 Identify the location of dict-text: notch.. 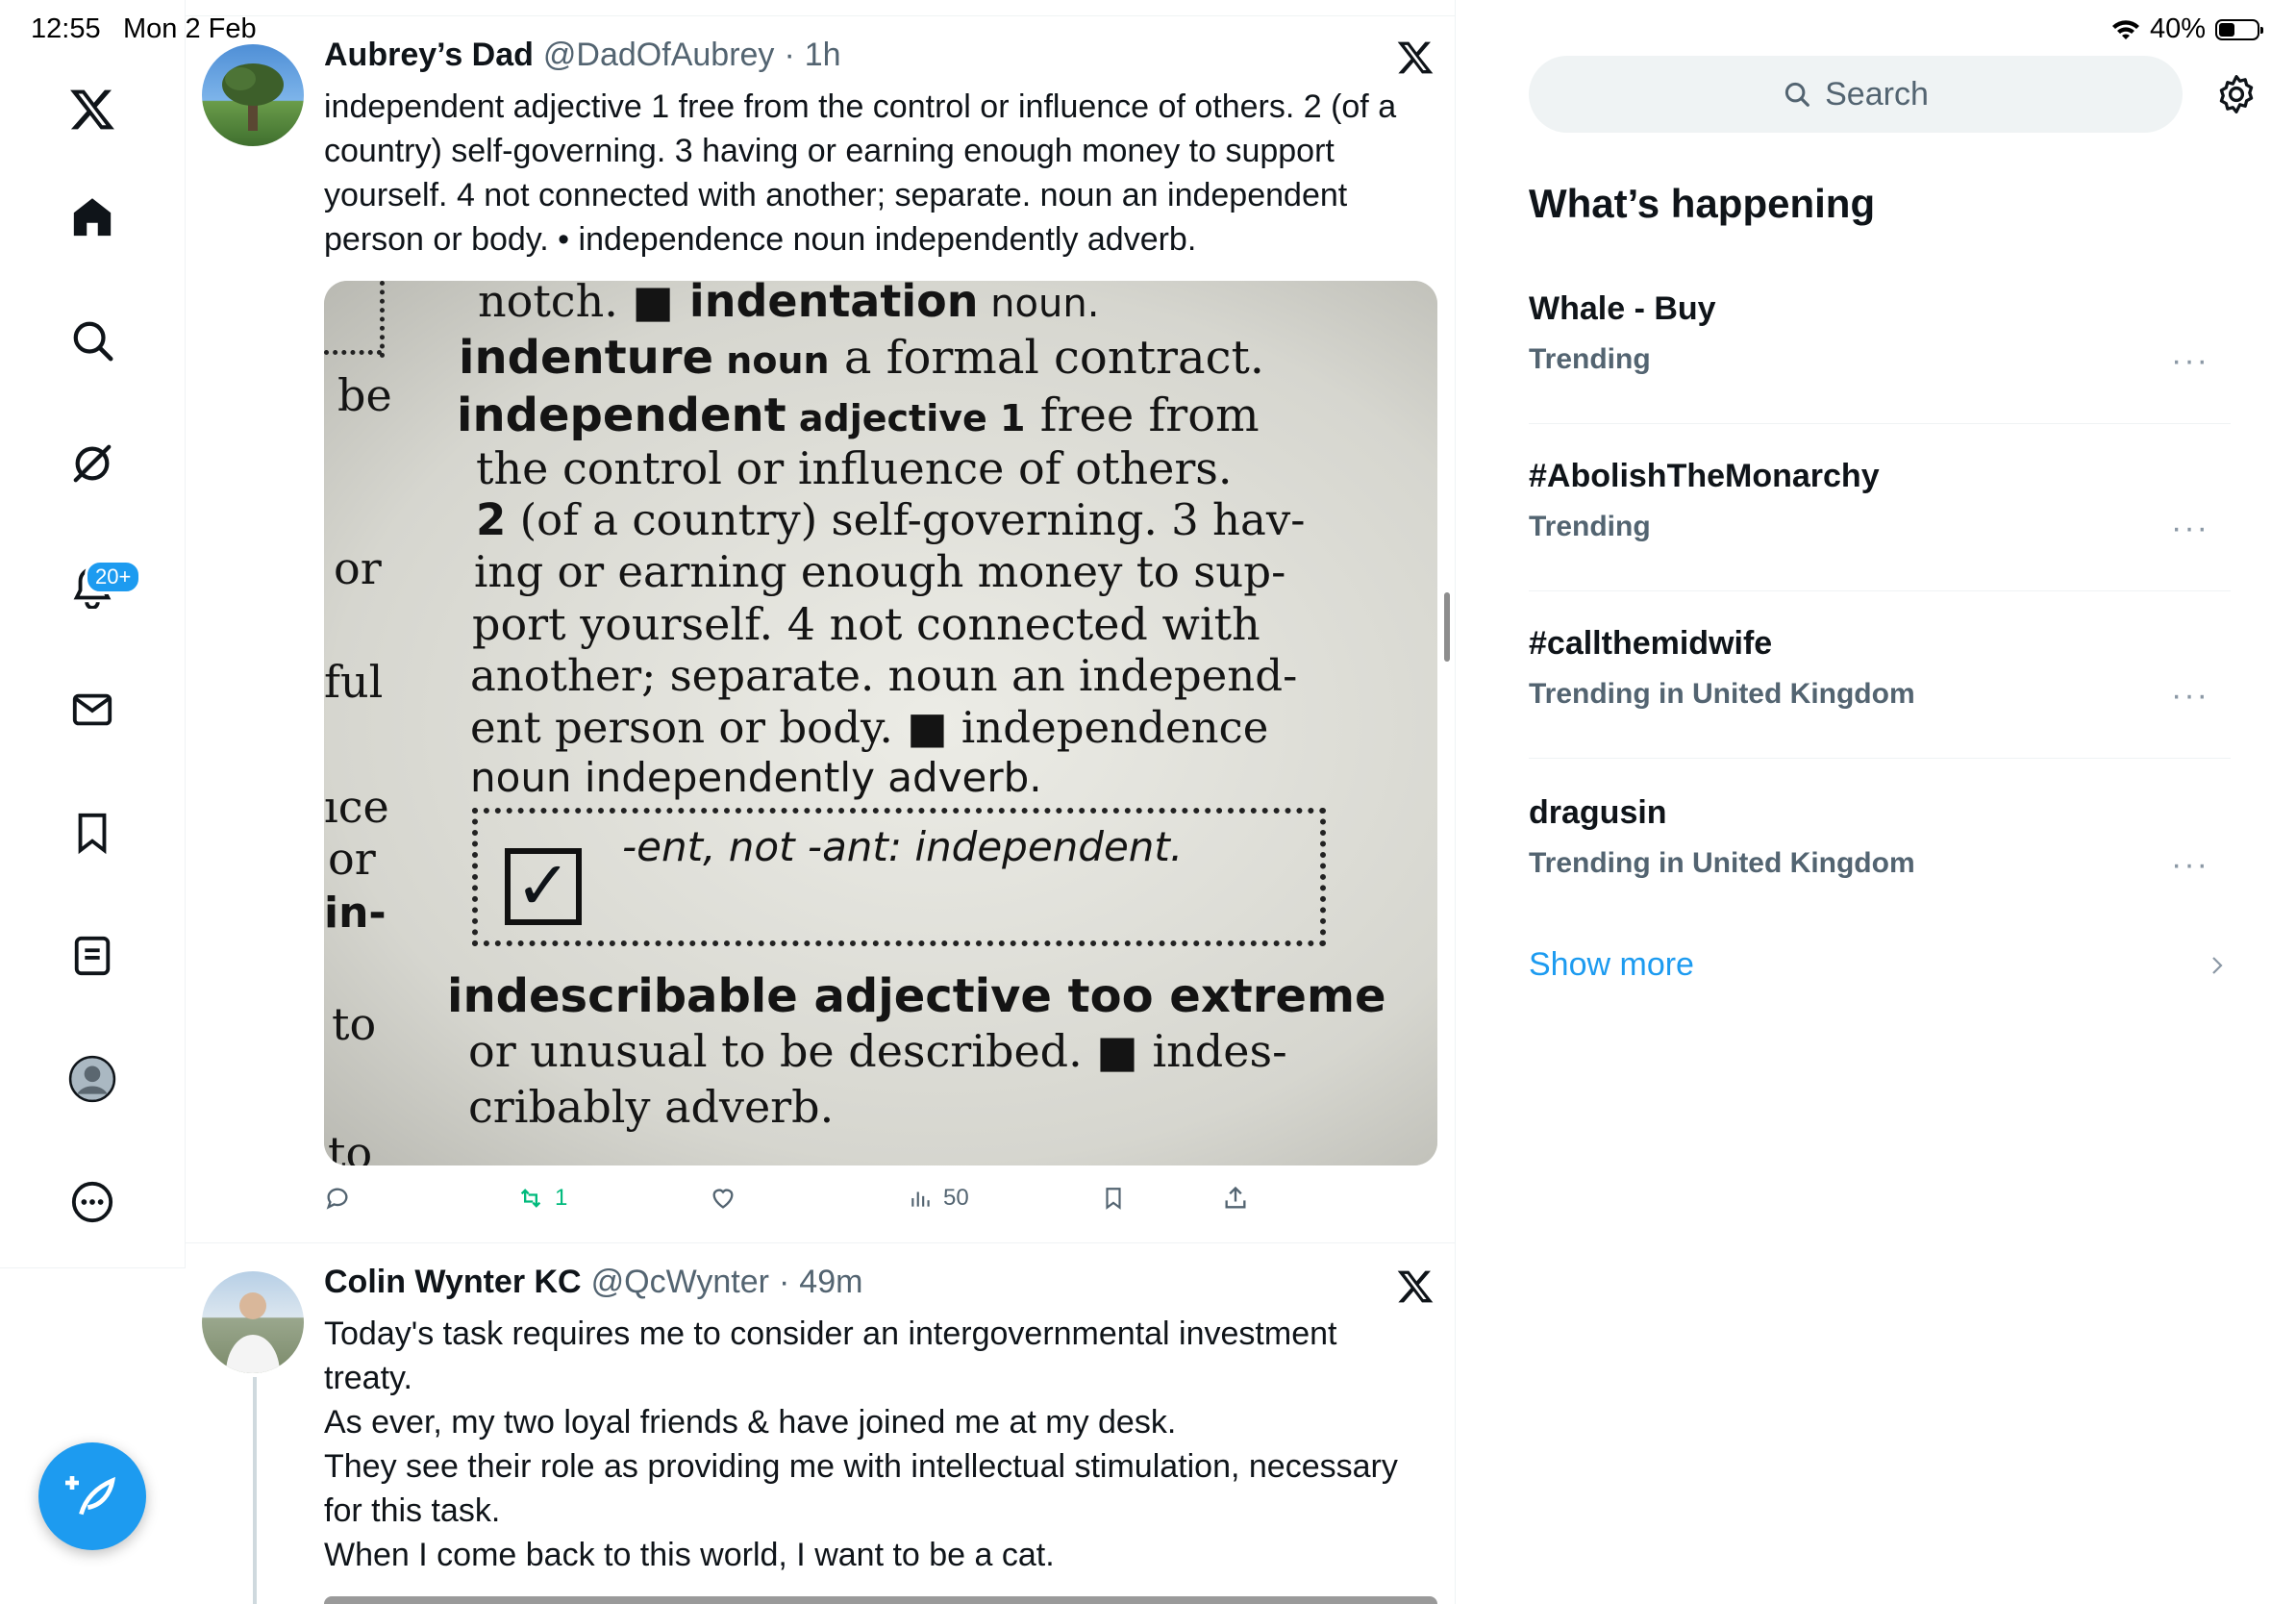
(555, 304).